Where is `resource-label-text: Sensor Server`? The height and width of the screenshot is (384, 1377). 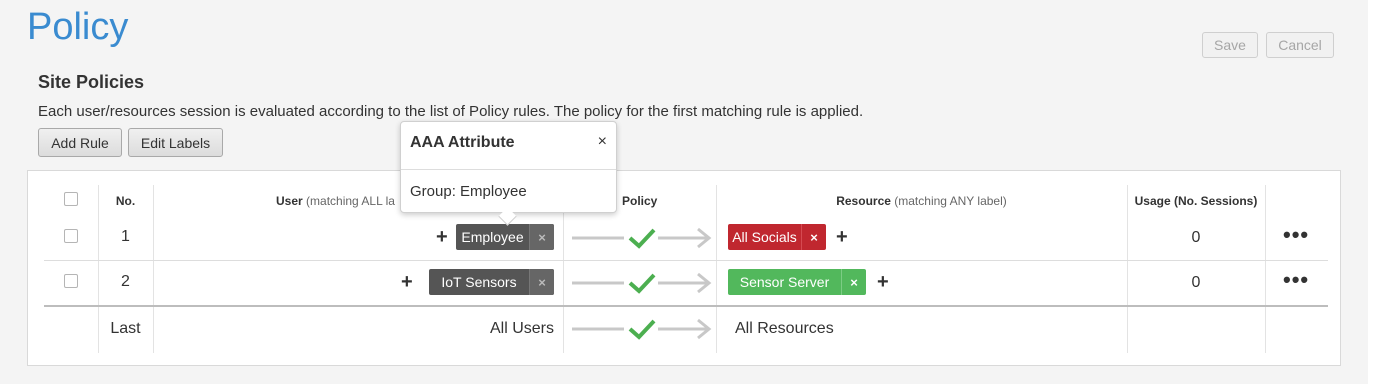 resource-label-text: Sensor Server is located at coordinates (784, 282).